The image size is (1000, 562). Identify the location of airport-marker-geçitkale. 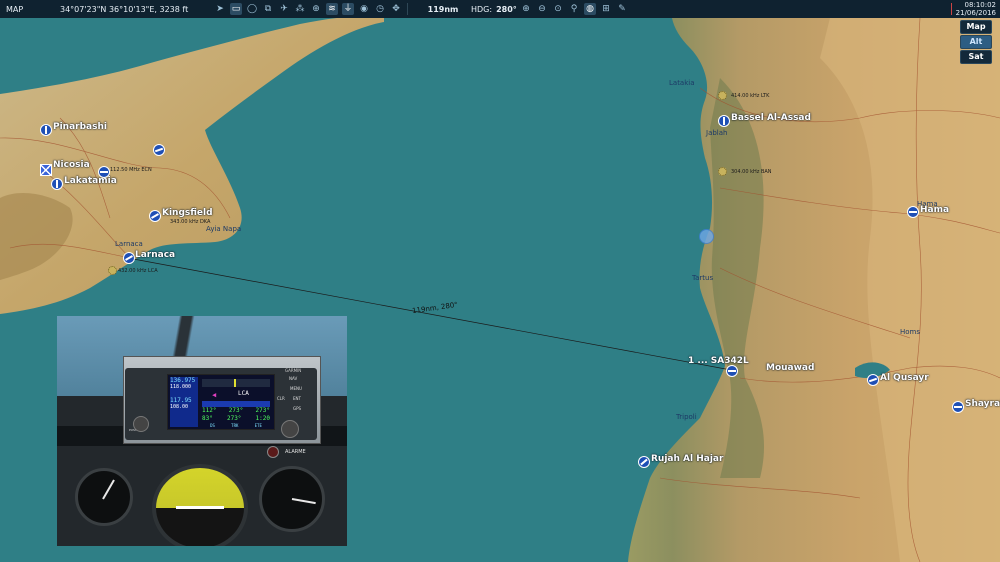
(159, 150).